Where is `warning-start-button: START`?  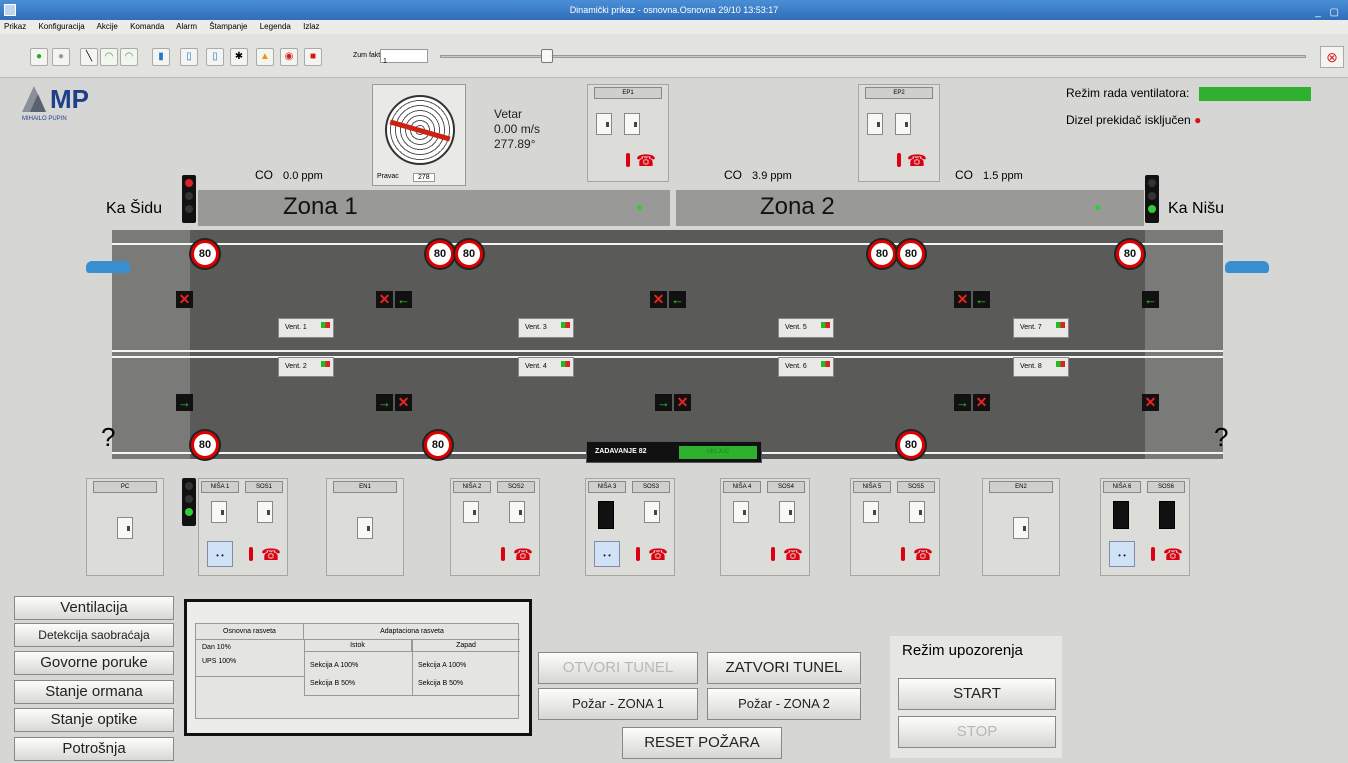 warning-start-button: START is located at coordinates (977, 694).